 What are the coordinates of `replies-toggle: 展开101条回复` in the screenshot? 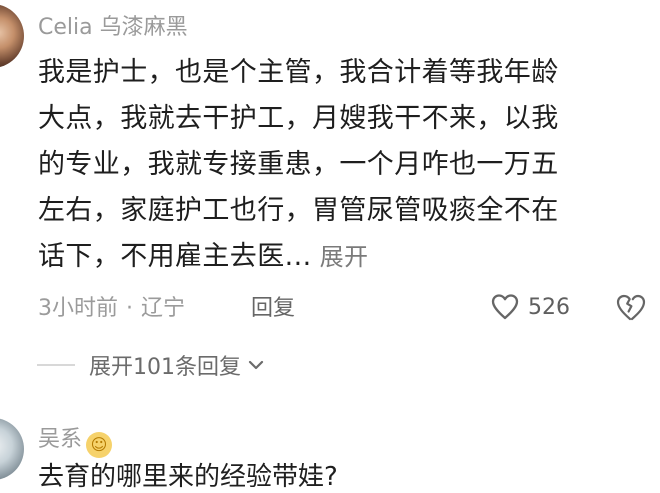 It's located at (151, 365).